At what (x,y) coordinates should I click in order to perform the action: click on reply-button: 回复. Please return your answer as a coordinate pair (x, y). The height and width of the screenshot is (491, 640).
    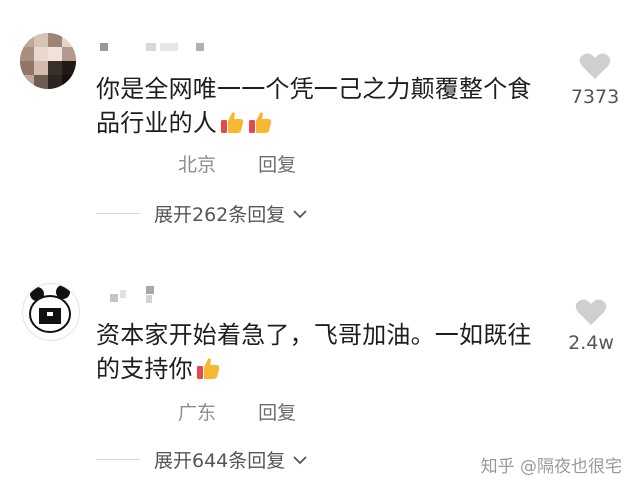
    Looking at the image, I should click on (277, 413).